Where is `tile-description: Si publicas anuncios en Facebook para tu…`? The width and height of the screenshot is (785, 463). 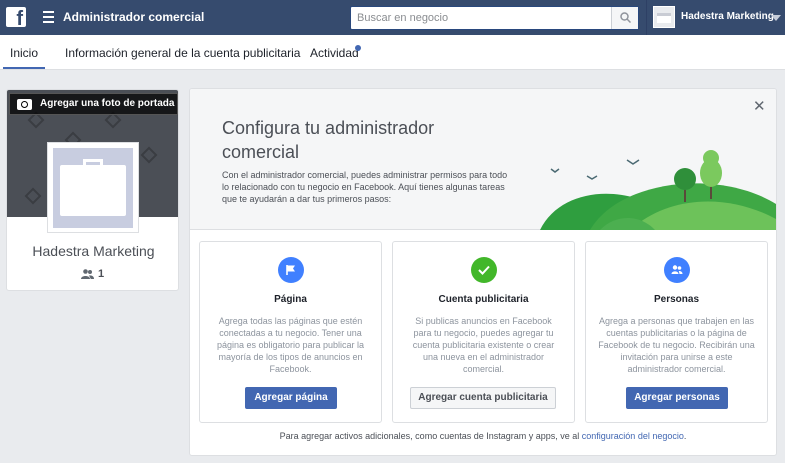
tile-description: Si publicas anuncios en Facebook para tu… is located at coordinates (483, 345).